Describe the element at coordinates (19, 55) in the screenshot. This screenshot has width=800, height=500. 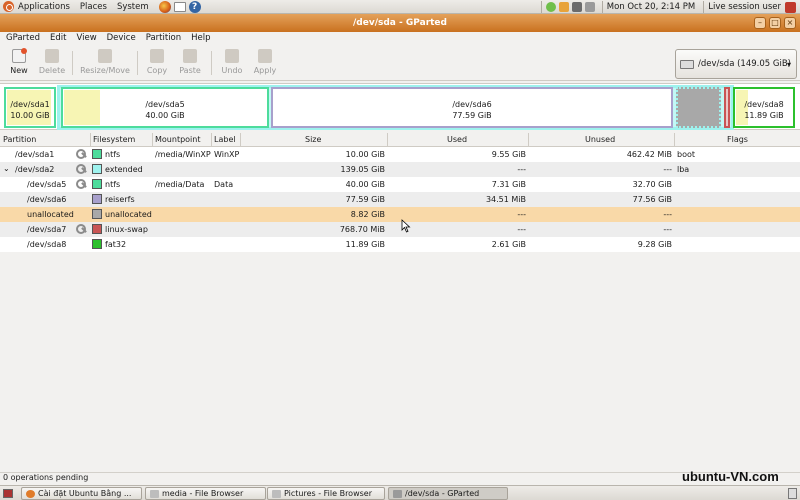
I see `new-icon` at that location.